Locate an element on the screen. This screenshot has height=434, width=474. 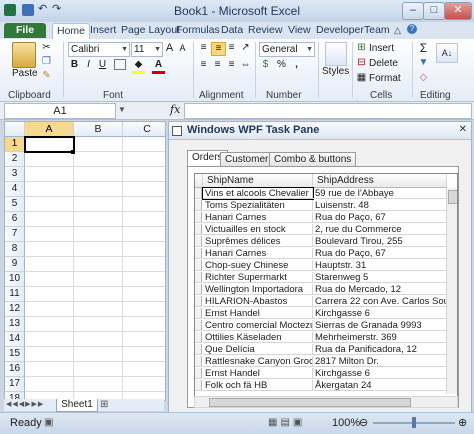
styles-button: Styles is located at coordinates (335, 71).